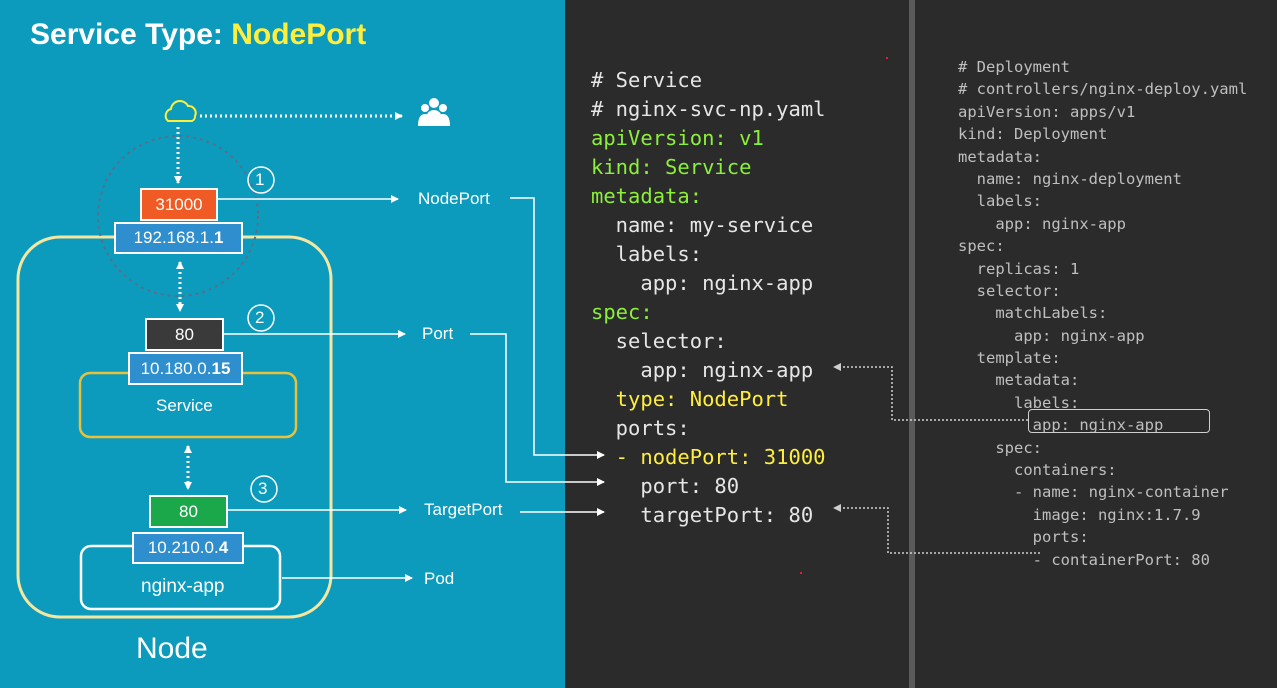  I want to click on deploy-line-2: apiVersion: apps/v1, so click(1047, 111).